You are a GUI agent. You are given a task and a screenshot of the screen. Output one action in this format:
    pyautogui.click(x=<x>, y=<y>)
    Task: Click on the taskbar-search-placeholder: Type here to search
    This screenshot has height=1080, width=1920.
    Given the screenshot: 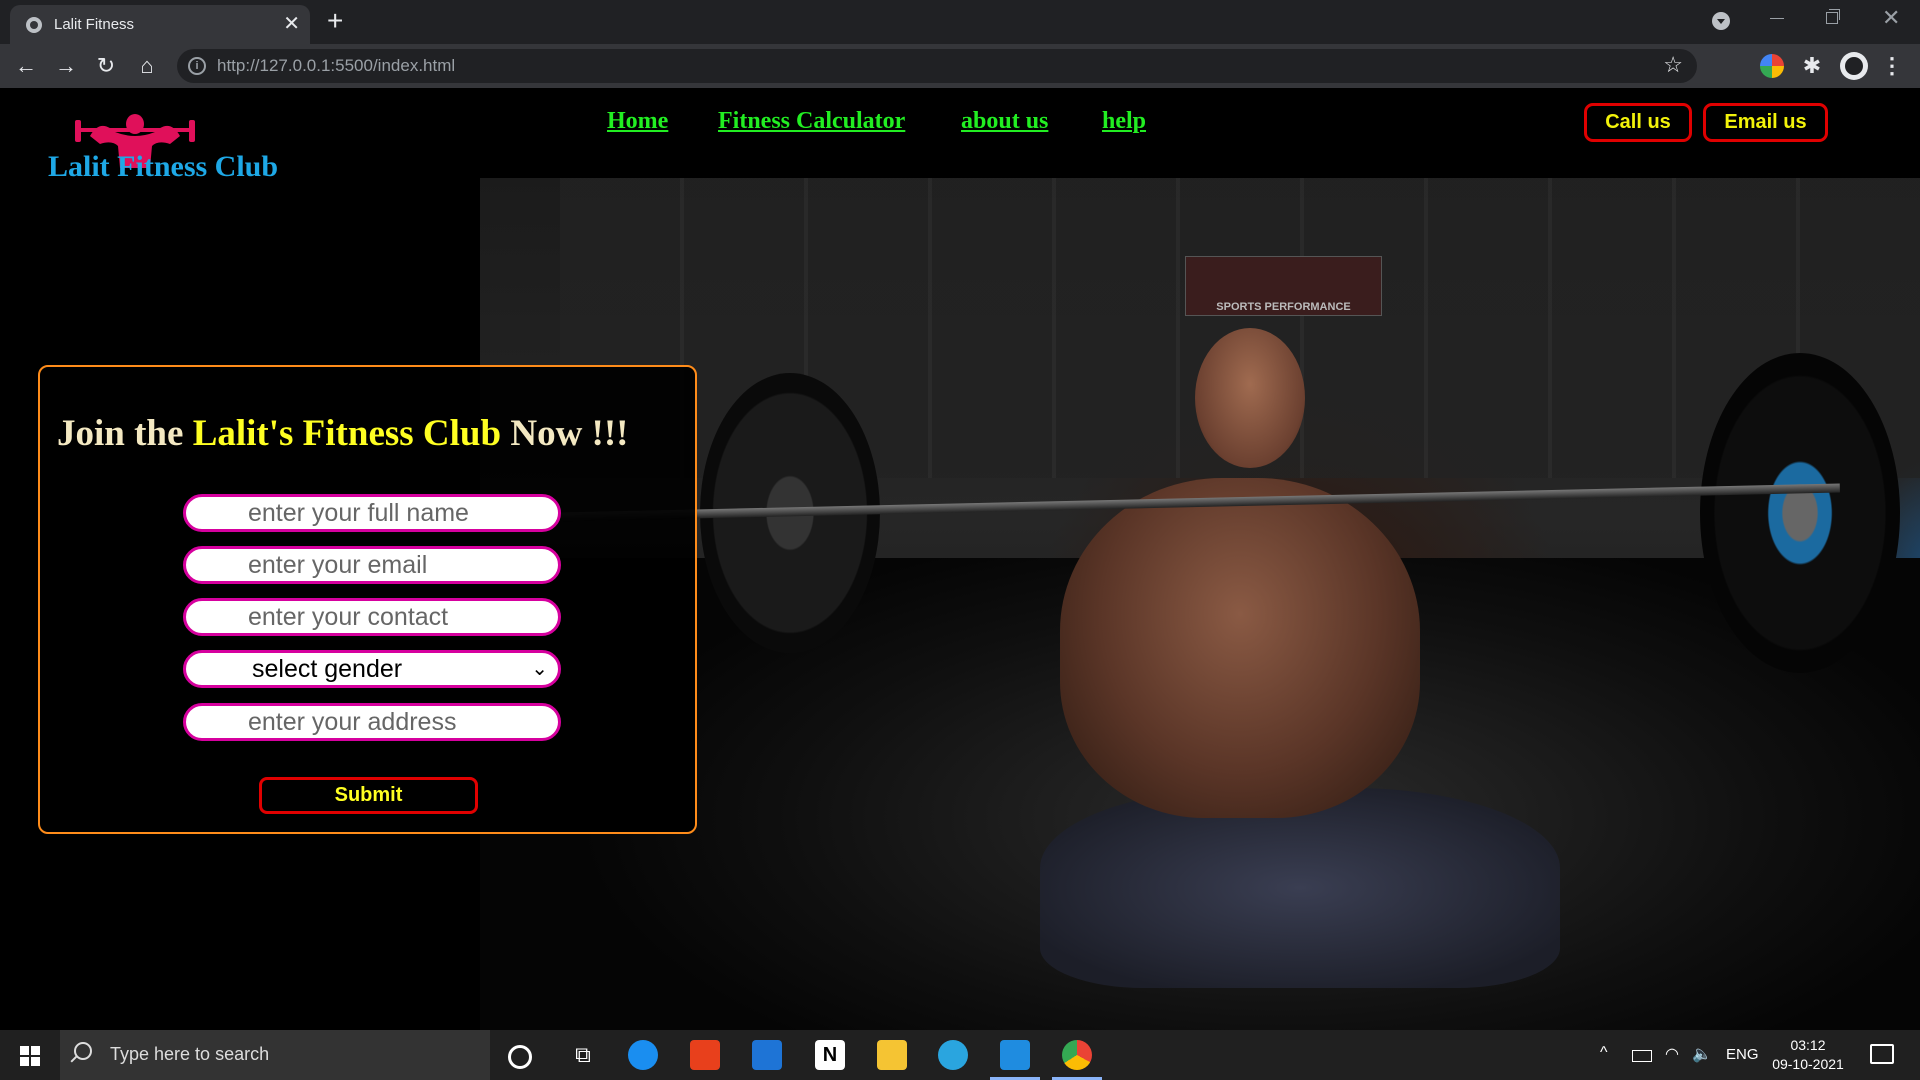 What is the action you would take?
    pyautogui.click(x=190, y=1054)
    